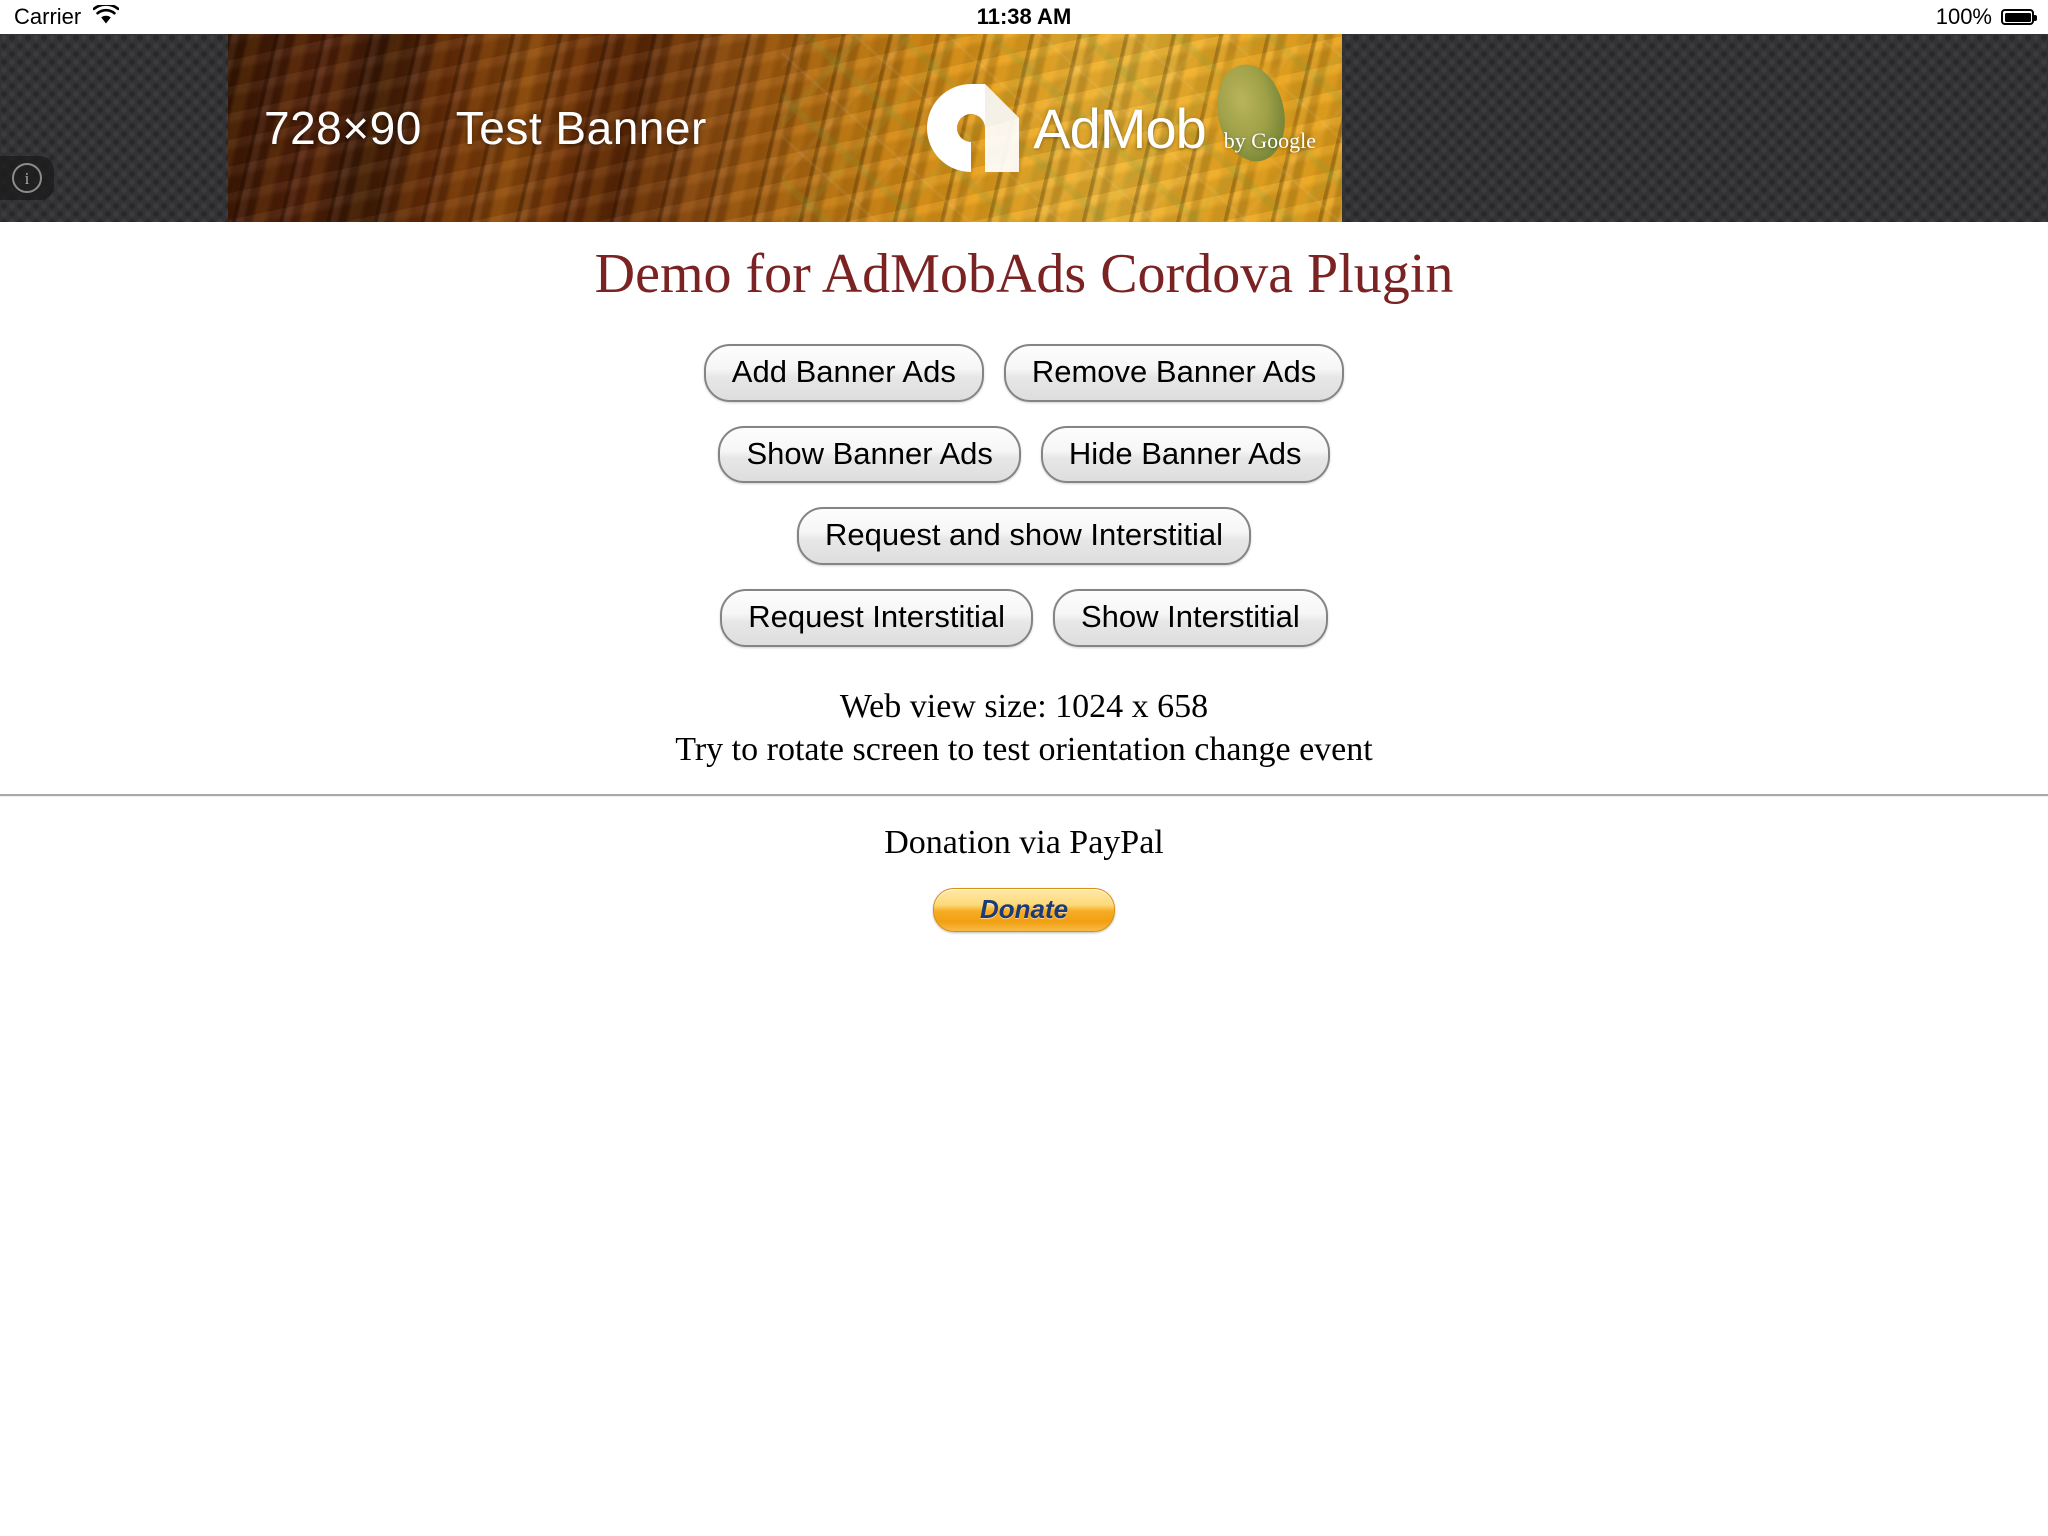 The image size is (2048, 1536). Describe the element at coordinates (971, 128) in the screenshot. I see `admob-mark-icon` at that location.